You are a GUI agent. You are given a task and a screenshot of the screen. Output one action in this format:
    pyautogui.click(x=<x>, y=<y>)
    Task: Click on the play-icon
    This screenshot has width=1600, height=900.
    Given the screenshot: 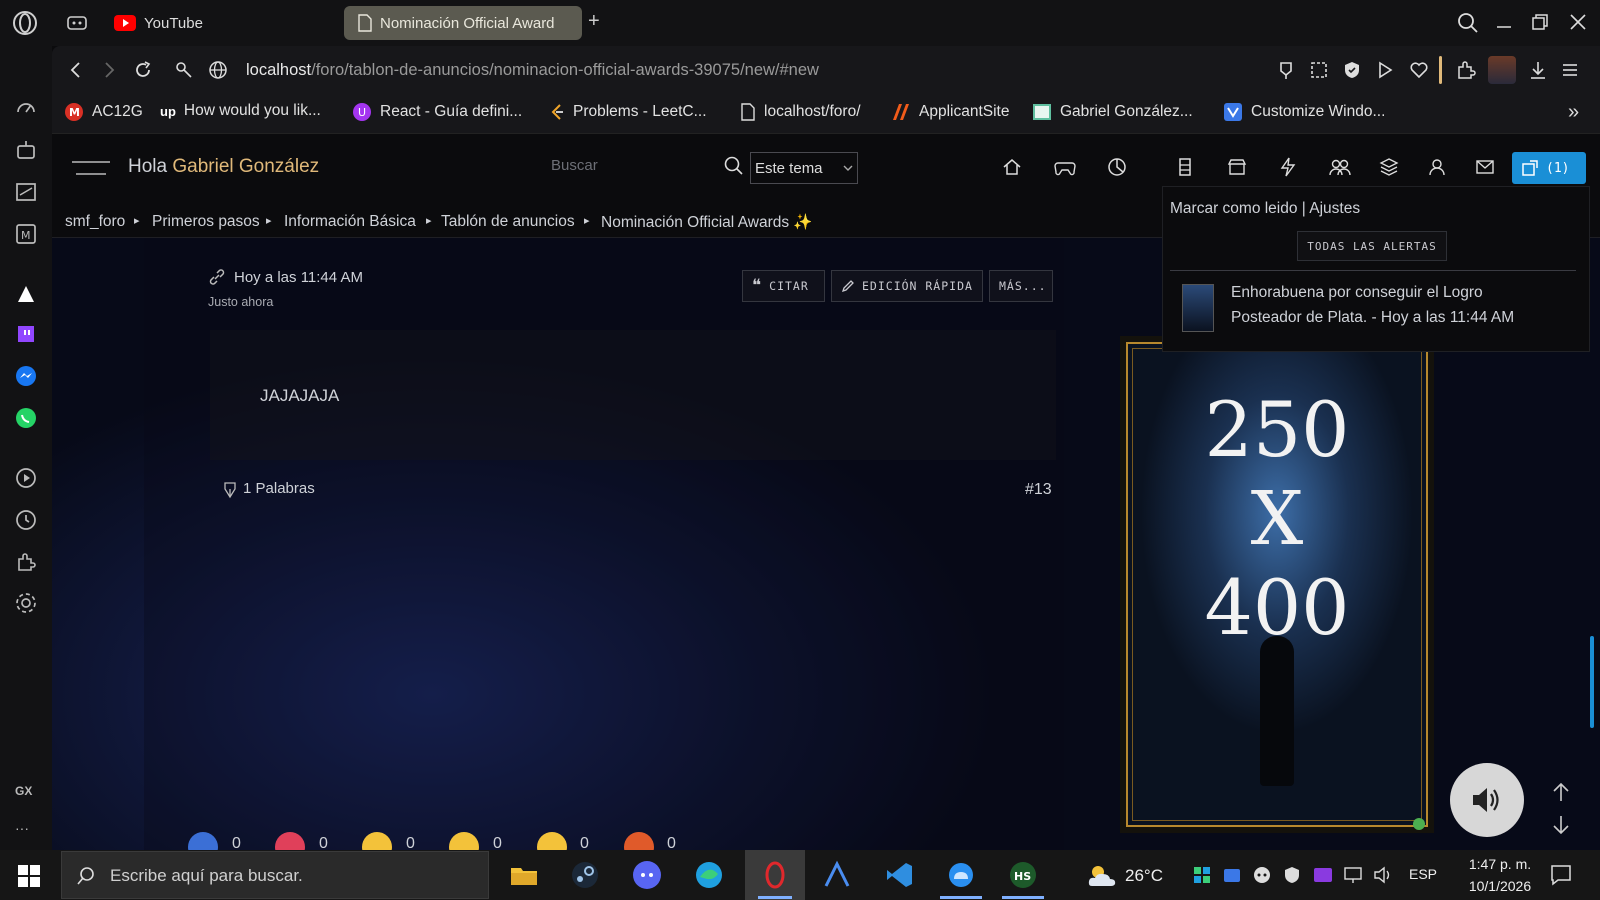 What is the action you would take?
    pyautogui.click(x=1385, y=70)
    